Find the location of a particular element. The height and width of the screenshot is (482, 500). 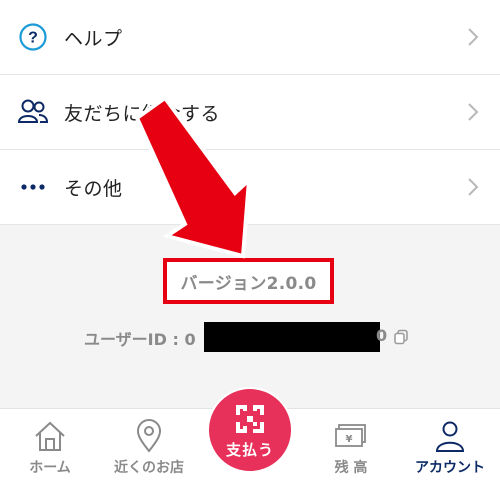

tab-account-label: アカウント is located at coordinates (450, 468).